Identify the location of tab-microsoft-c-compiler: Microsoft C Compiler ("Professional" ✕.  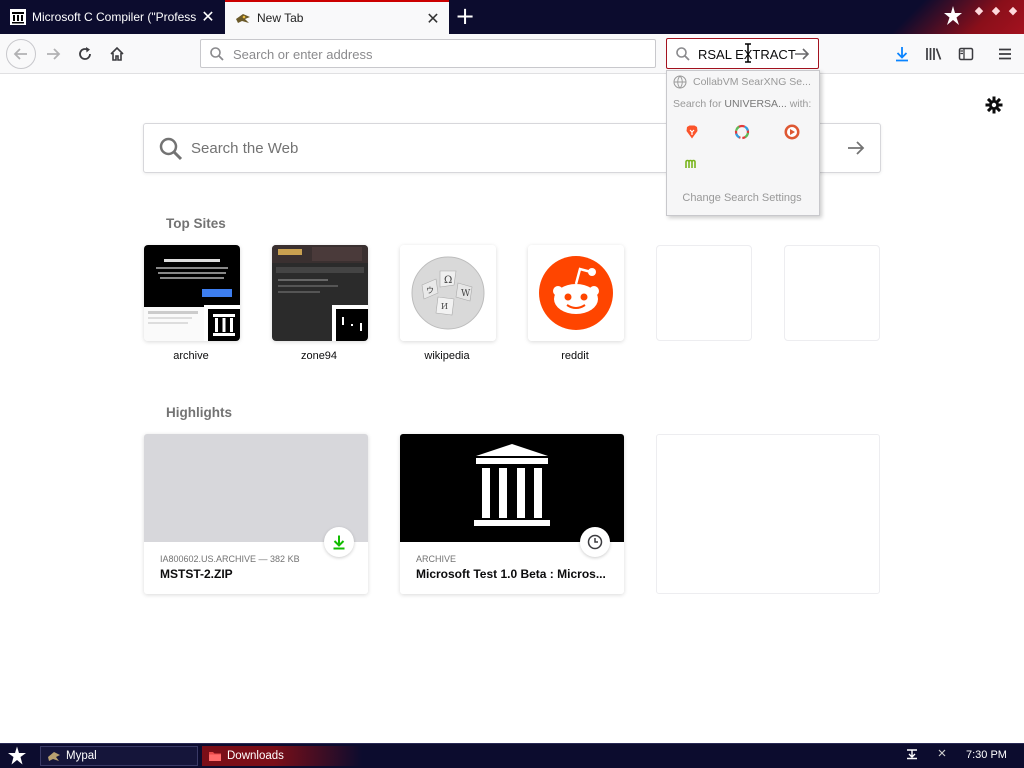
(112, 17).